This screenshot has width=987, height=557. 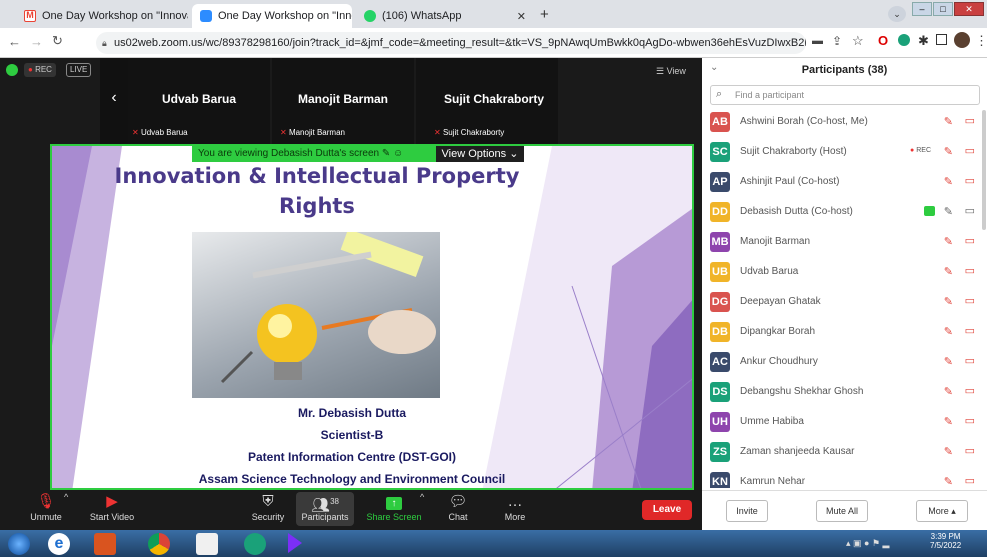 What do you see at coordinates (493, 543) in the screenshot?
I see `windows-taskbar: e ▴ ▣ ● ⚑ ▂ 3:39 PM 7/5/2022` at bounding box center [493, 543].